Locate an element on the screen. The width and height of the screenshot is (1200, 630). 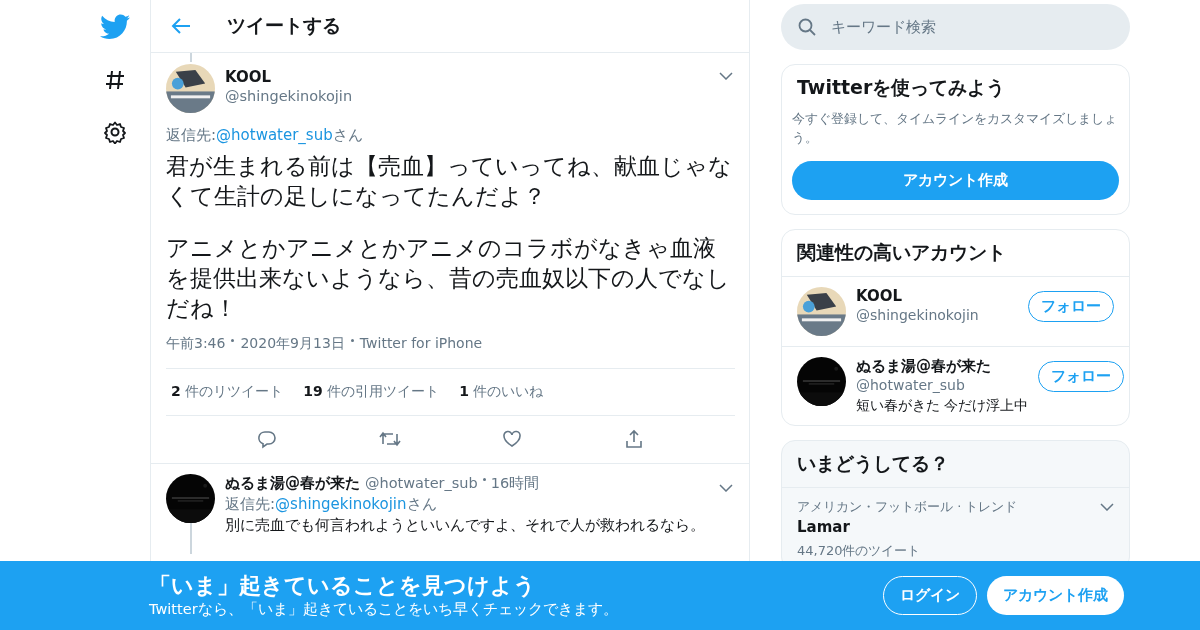
trend-context: アメリカン・フットボール · トレンド is located at coordinates (907, 507).